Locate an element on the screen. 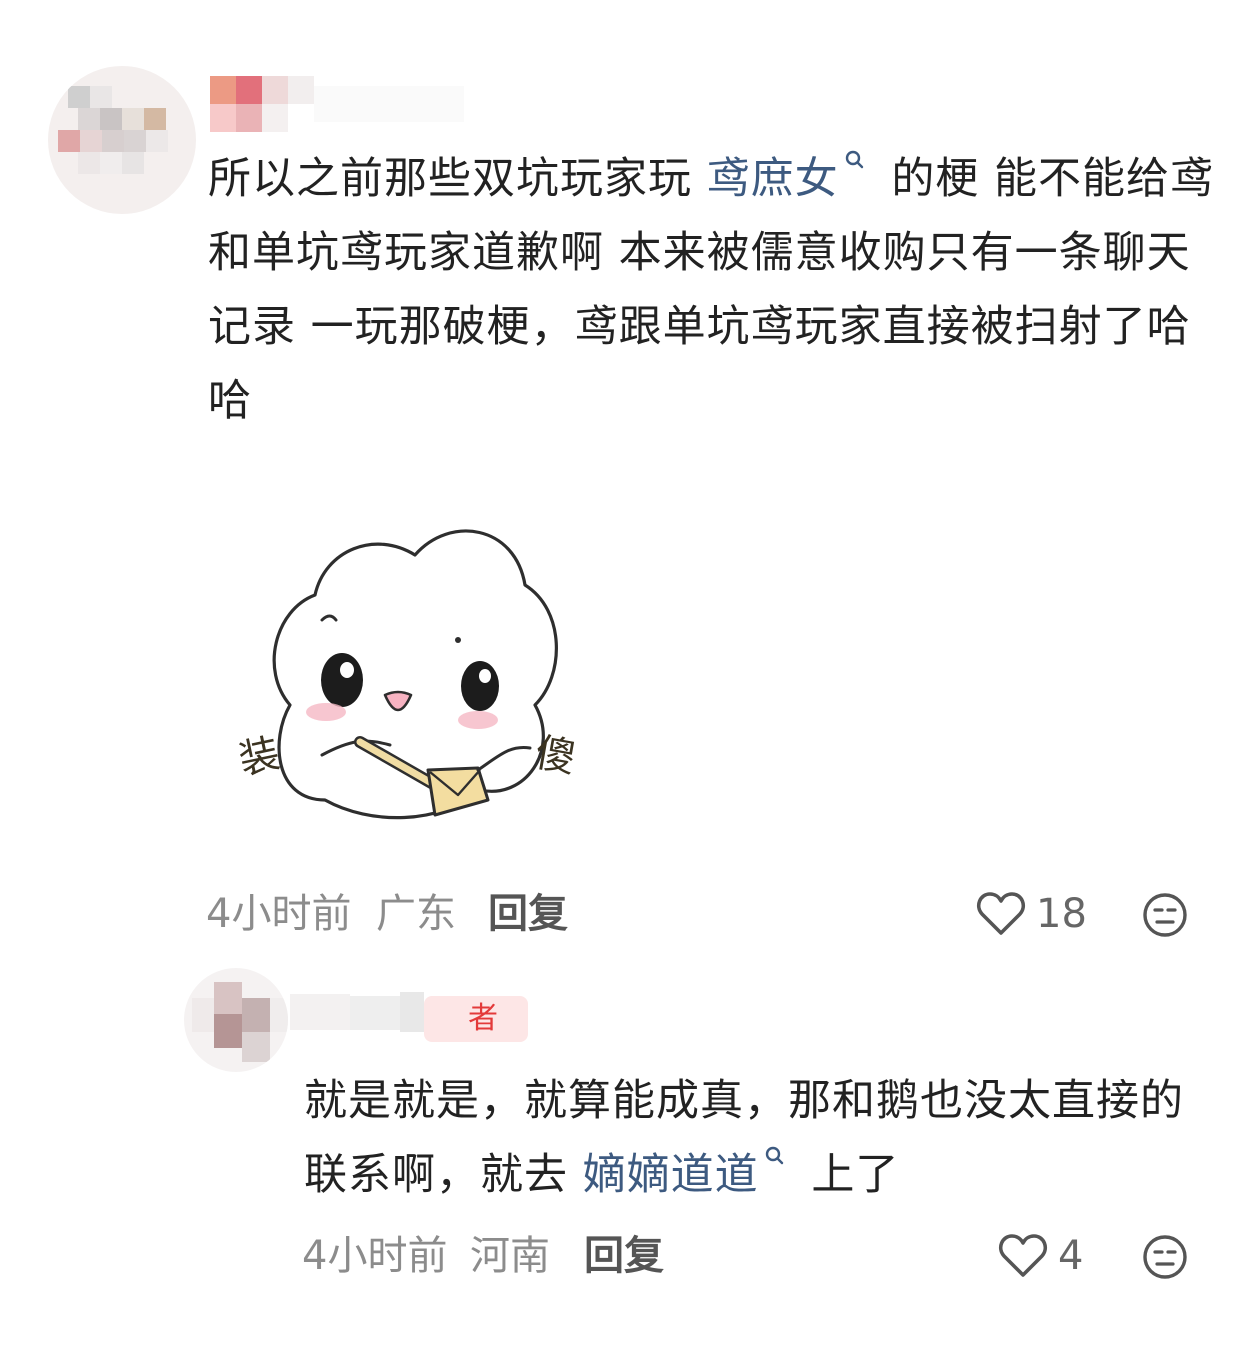 The image size is (1260, 1358). comment-meta-row: 4小时前 广东 回复 18 is located at coordinates (721, 914).